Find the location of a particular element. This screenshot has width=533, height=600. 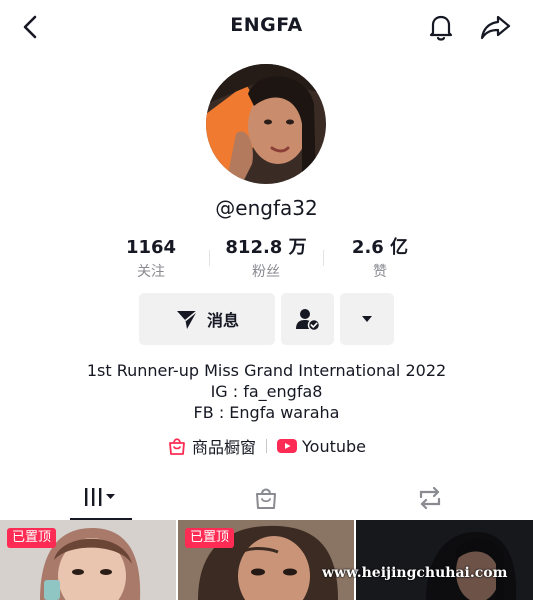

shop-window-link: 商品橱窗 is located at coordinates (211, 446).